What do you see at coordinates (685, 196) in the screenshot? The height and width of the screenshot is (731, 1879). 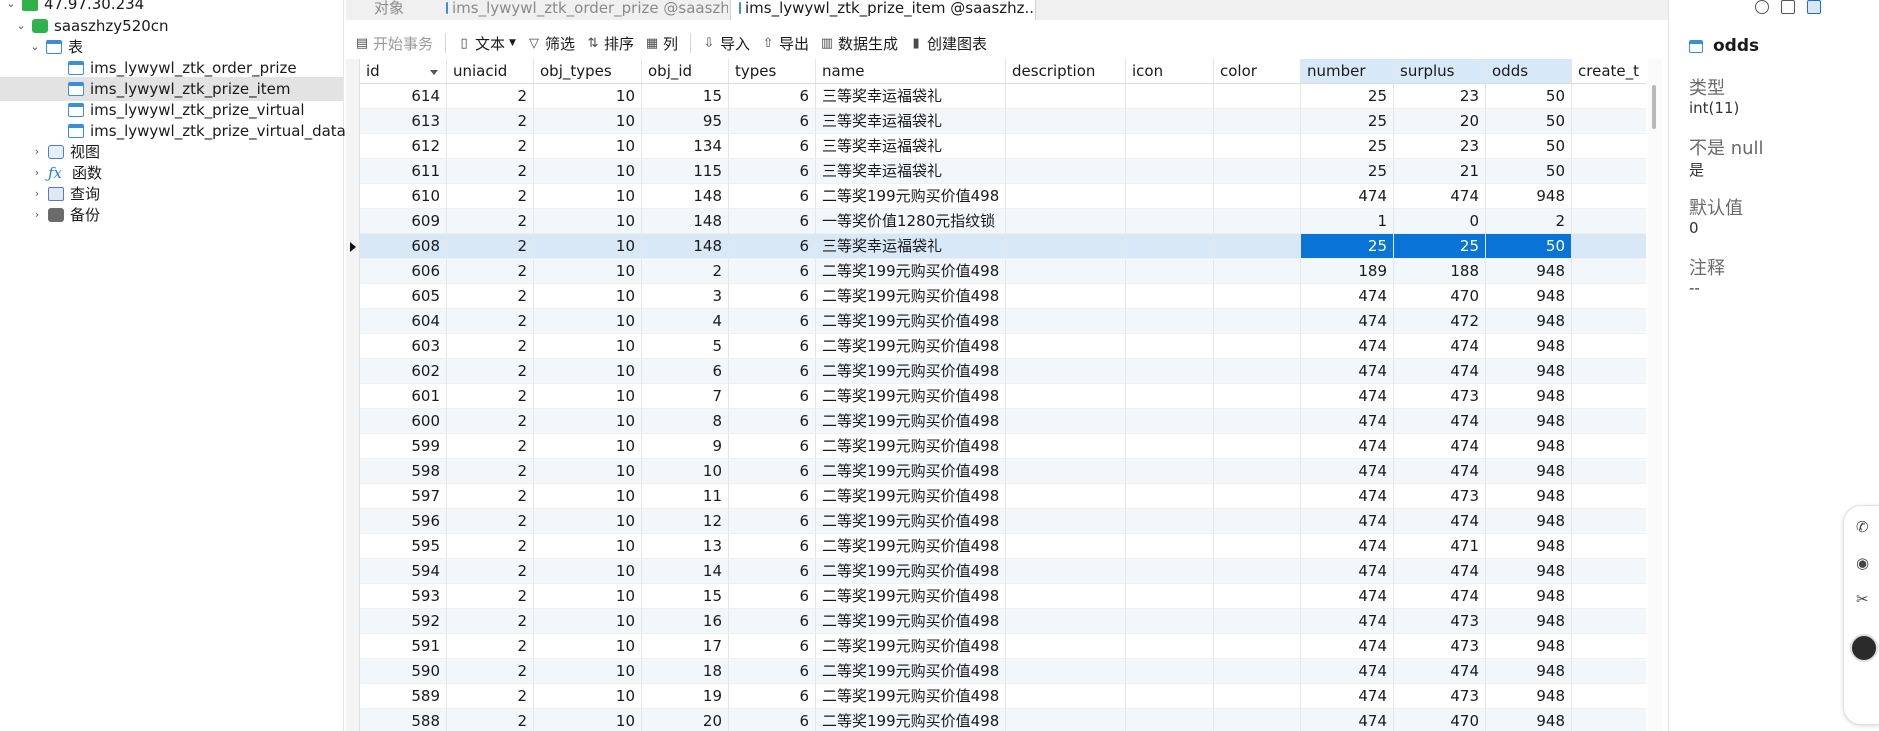 I see `cell-obj-id: 148` at bounding box center [685, 196].